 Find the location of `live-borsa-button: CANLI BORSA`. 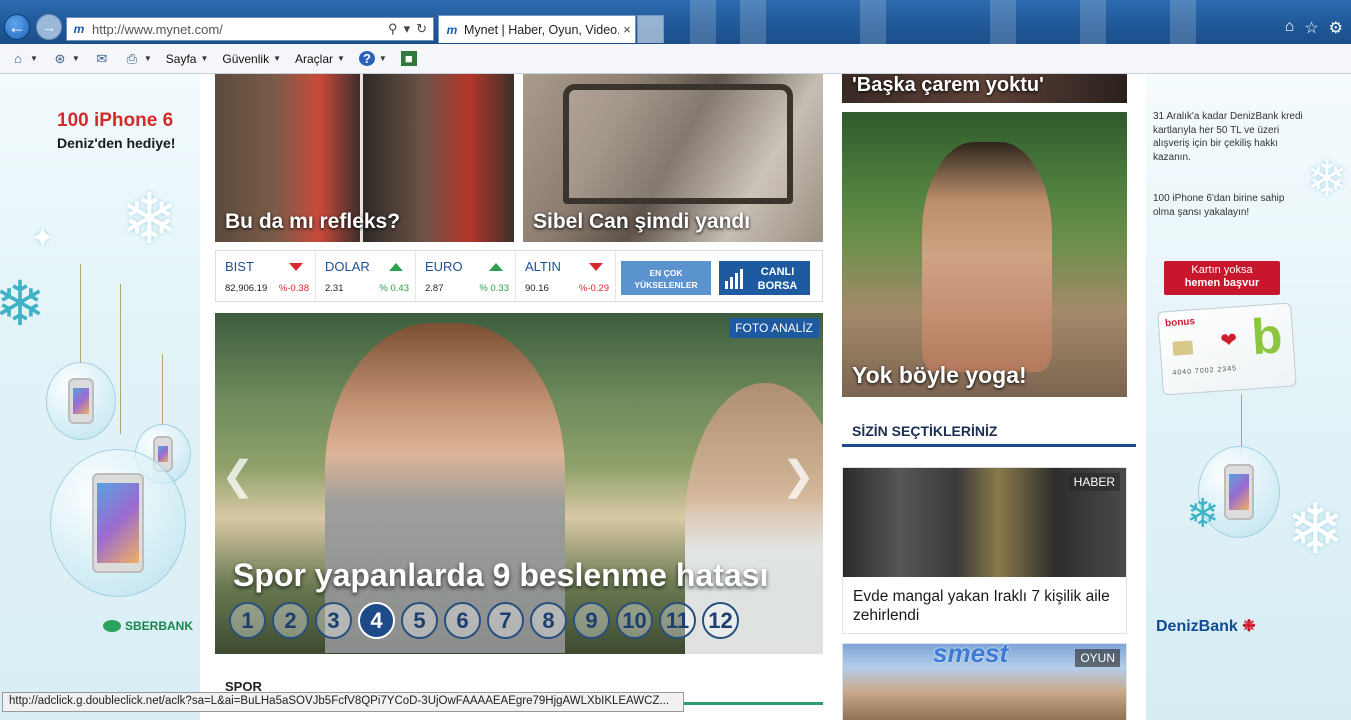

live-borsa-button: CANLI BORSA is located at coordinates (764, 278).